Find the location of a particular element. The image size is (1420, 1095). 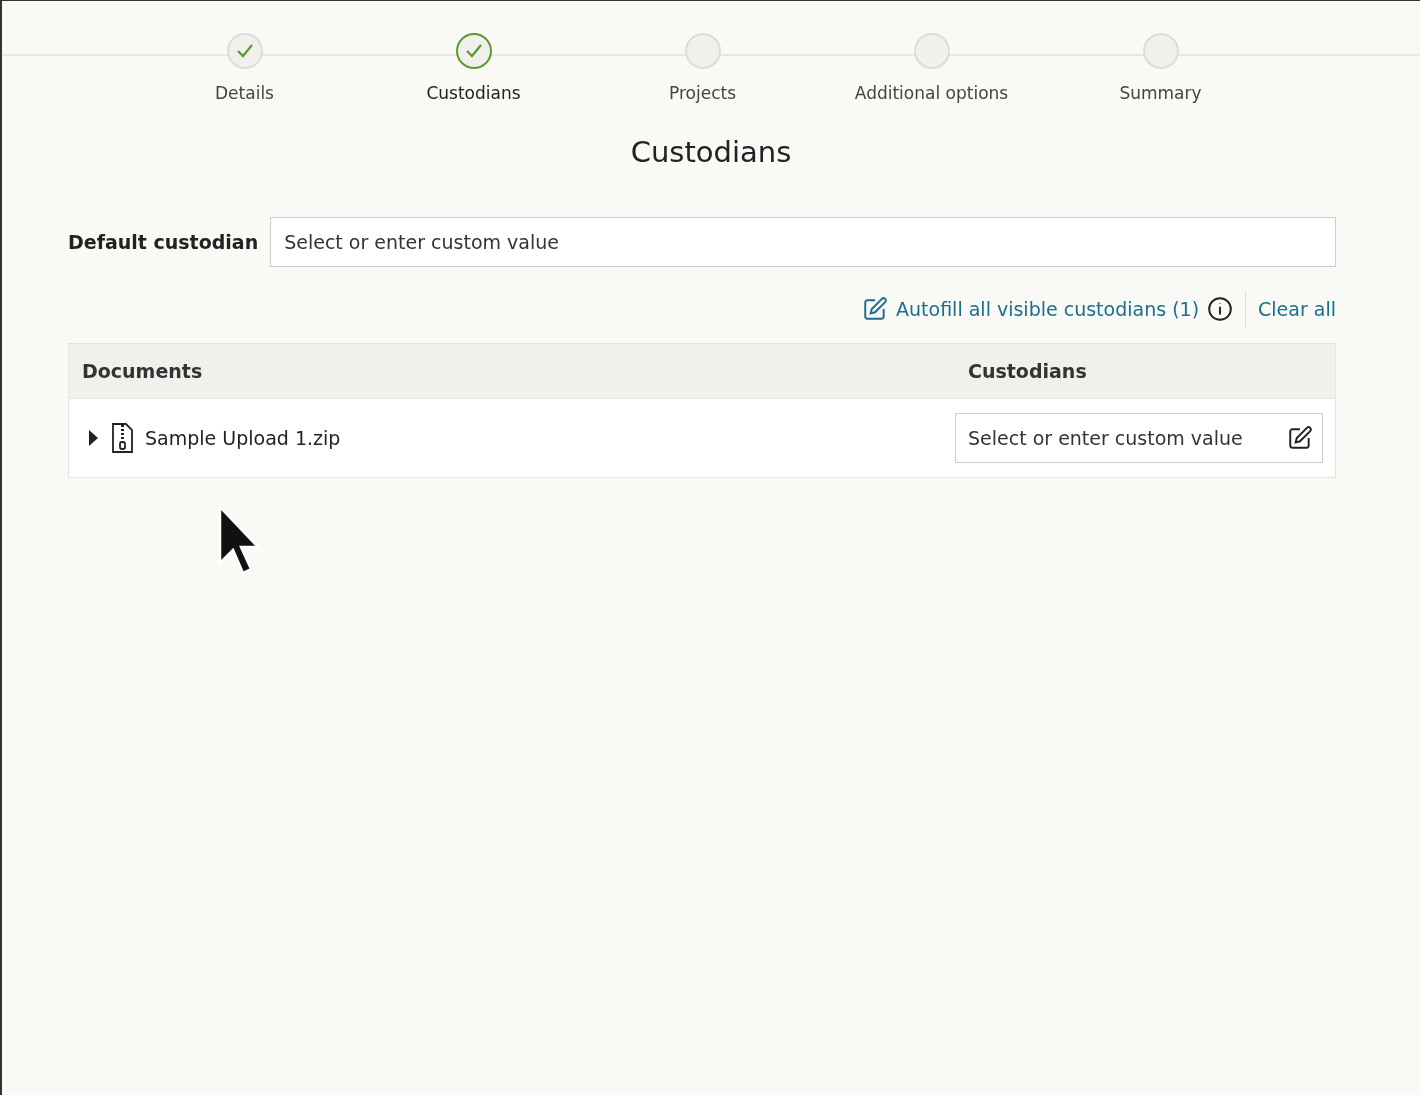

info-icon is located at coordinates (1220, 309).